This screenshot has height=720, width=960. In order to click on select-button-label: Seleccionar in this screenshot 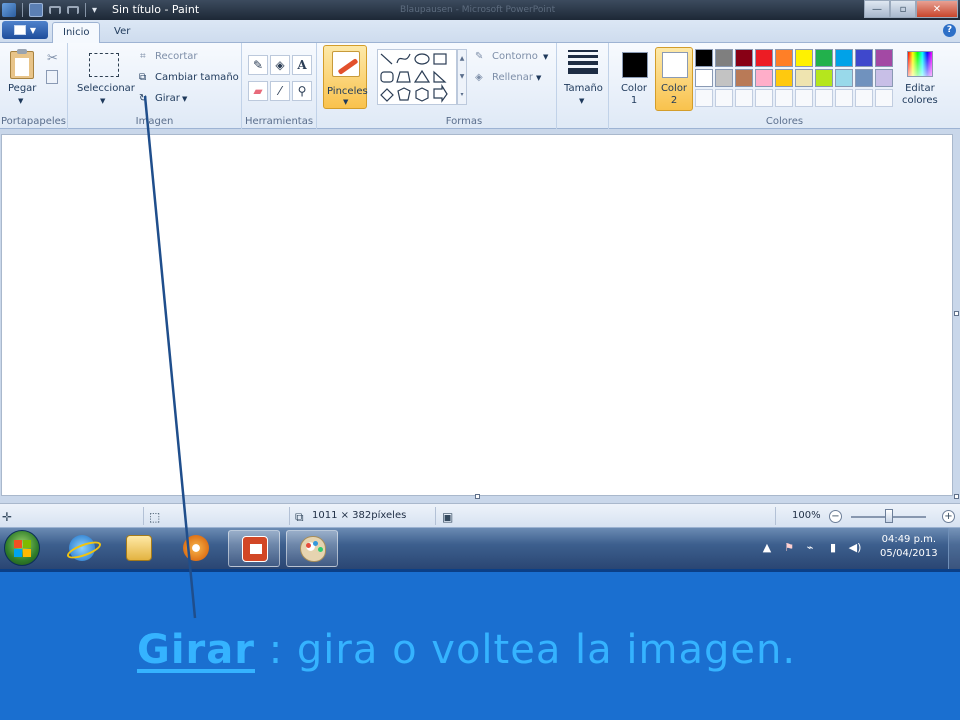, I will do `click(106, 88)`.